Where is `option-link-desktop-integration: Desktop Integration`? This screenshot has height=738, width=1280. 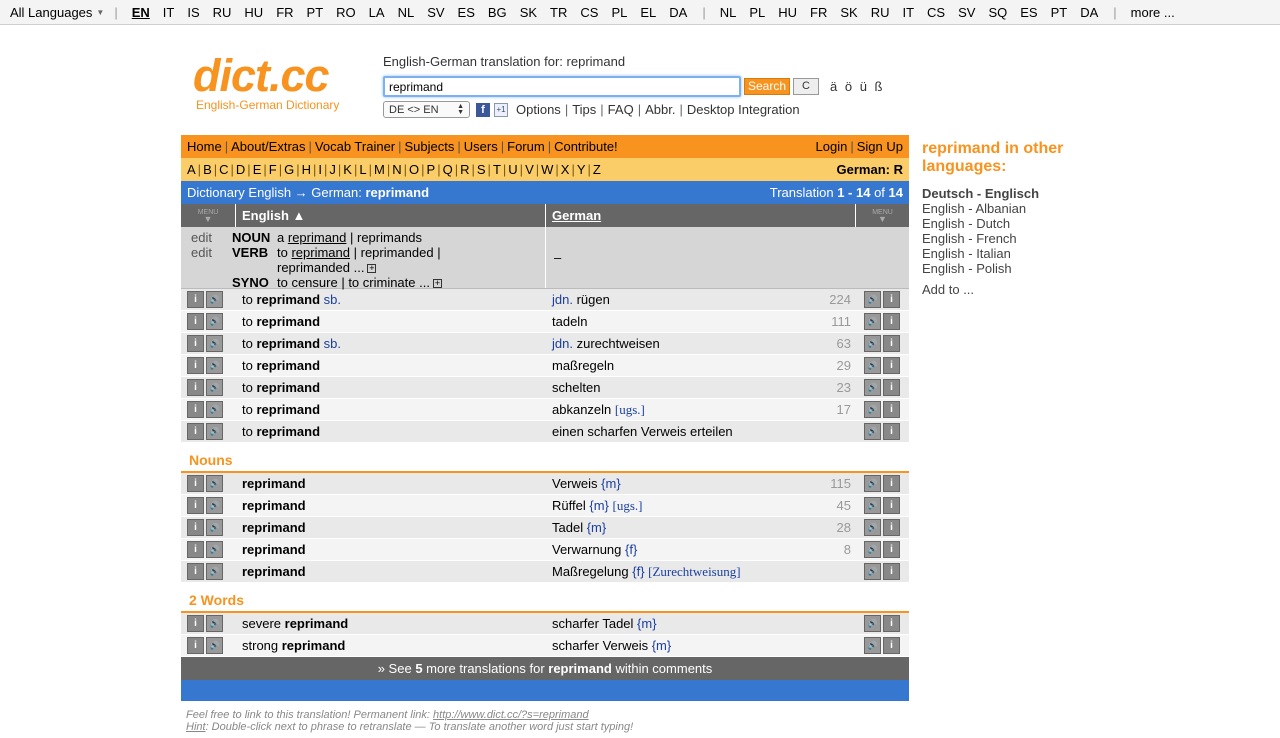
option-link-desktop-integration: Desktop Integration is located at coordinates (743, 109).